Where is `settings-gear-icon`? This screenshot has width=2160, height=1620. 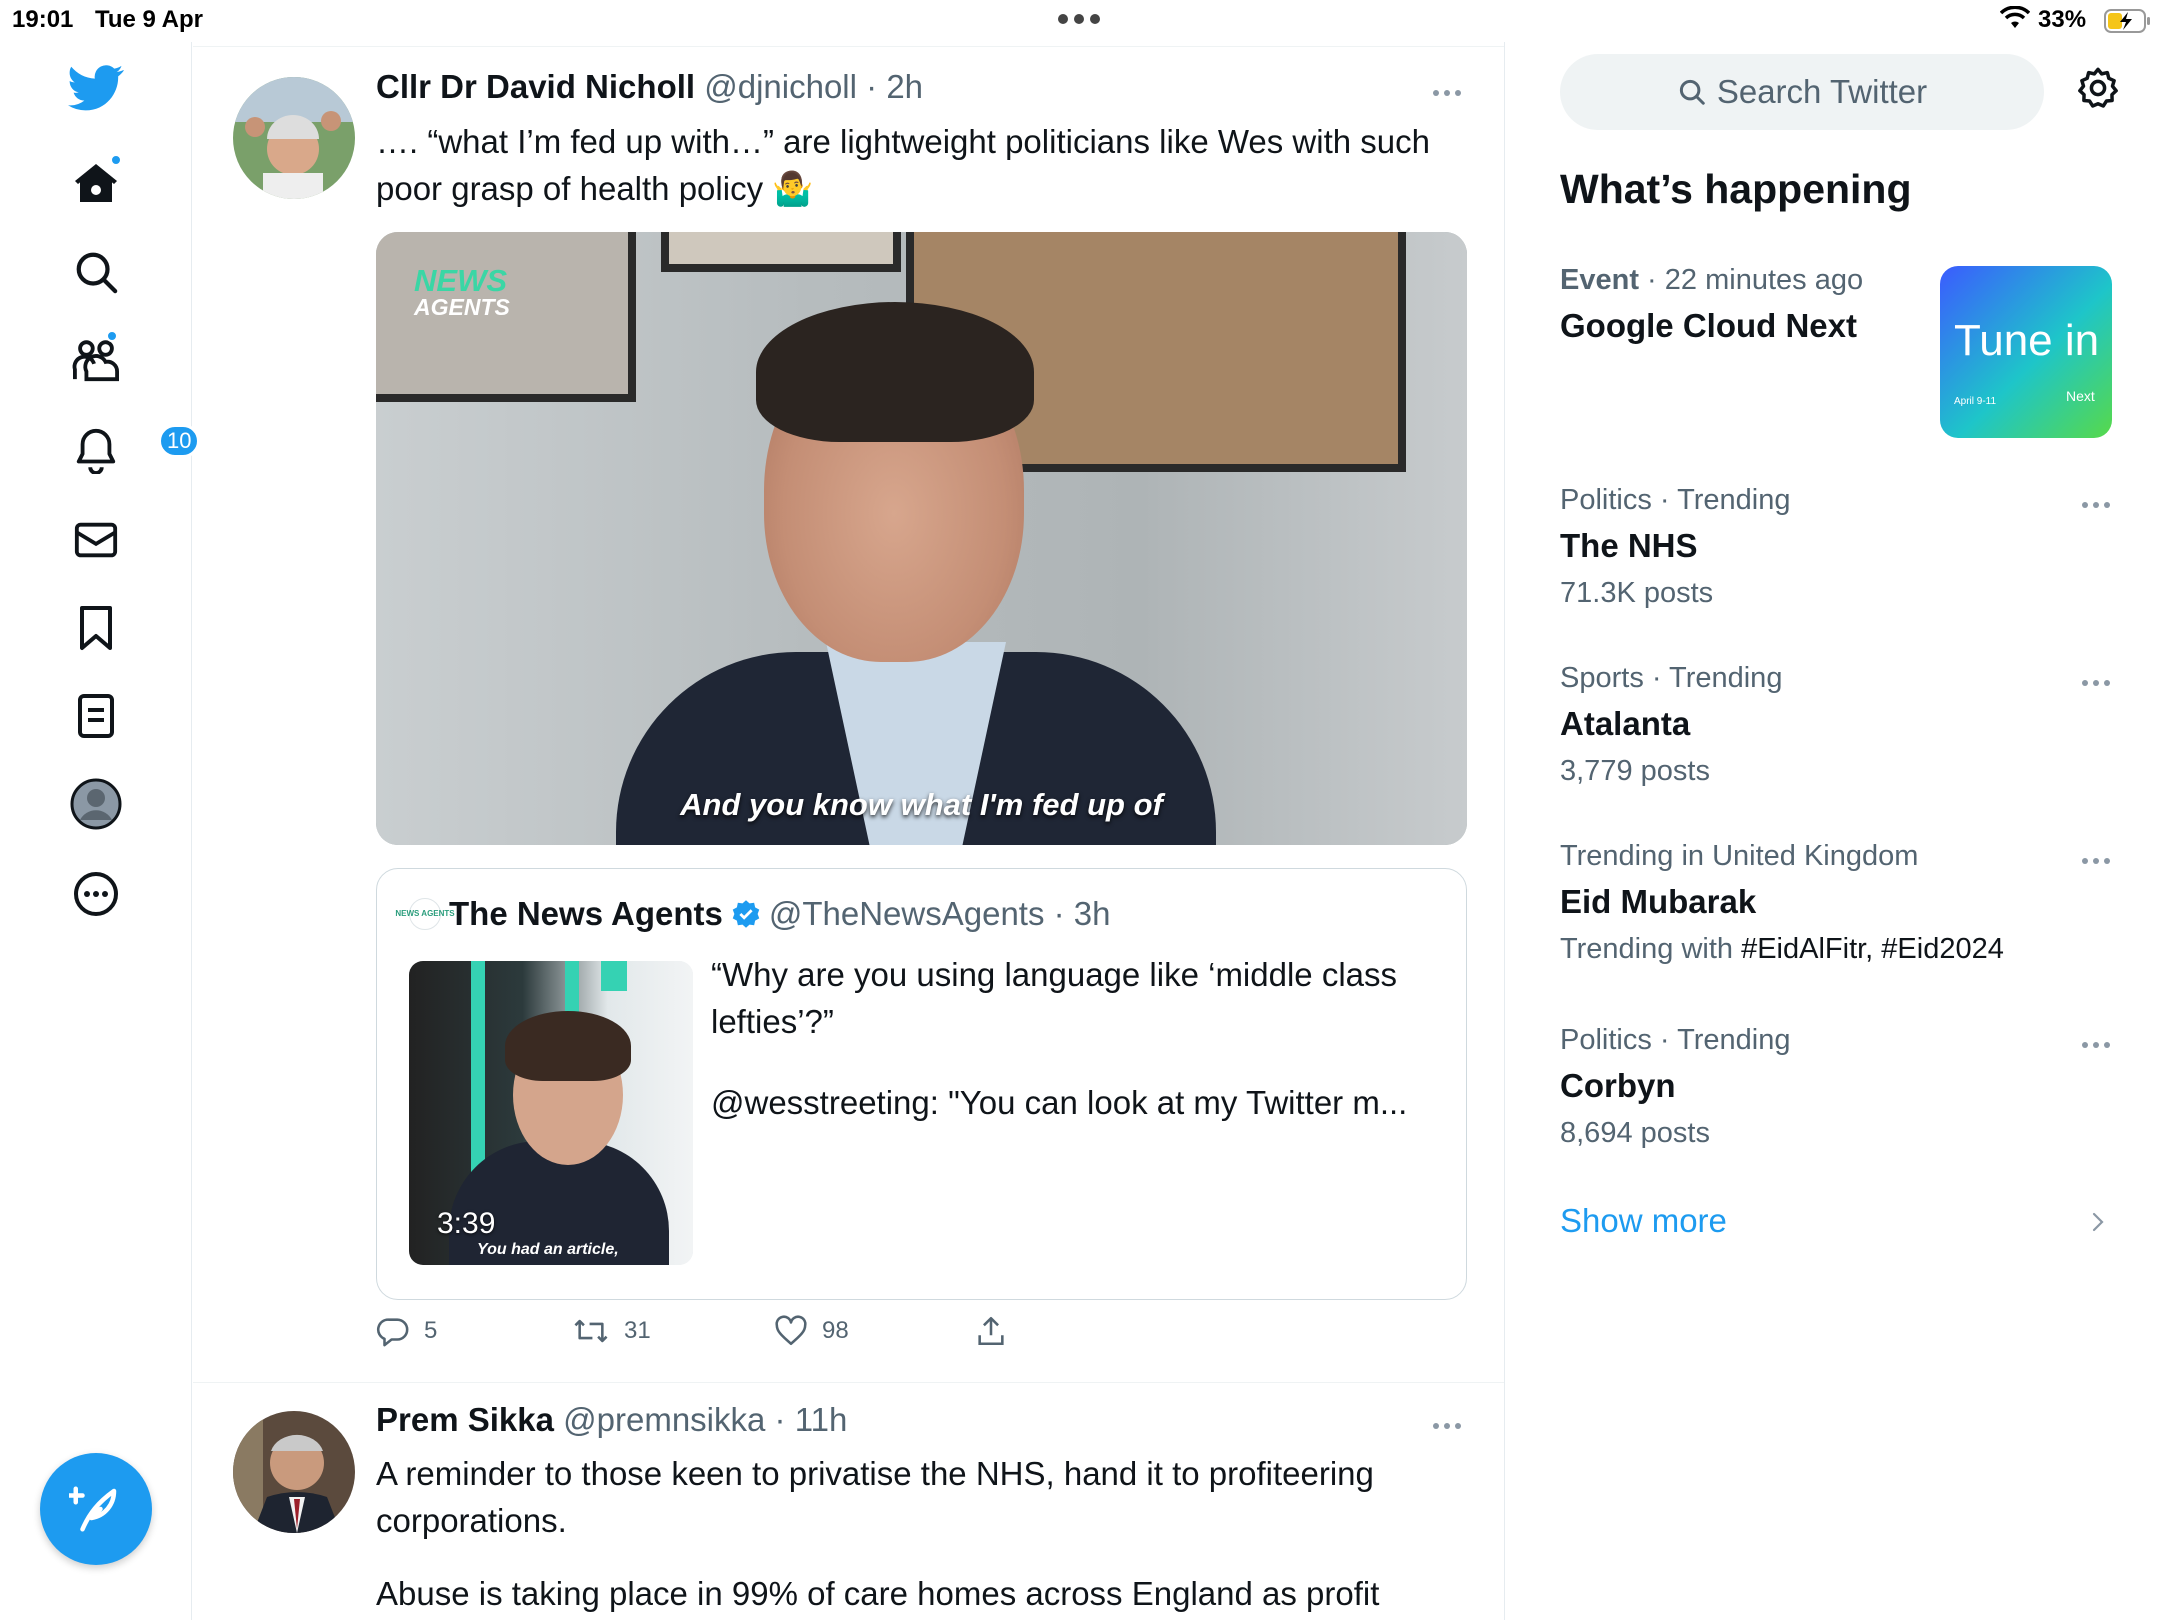 settings-gear-icon is located at coordinates (2098, 88).